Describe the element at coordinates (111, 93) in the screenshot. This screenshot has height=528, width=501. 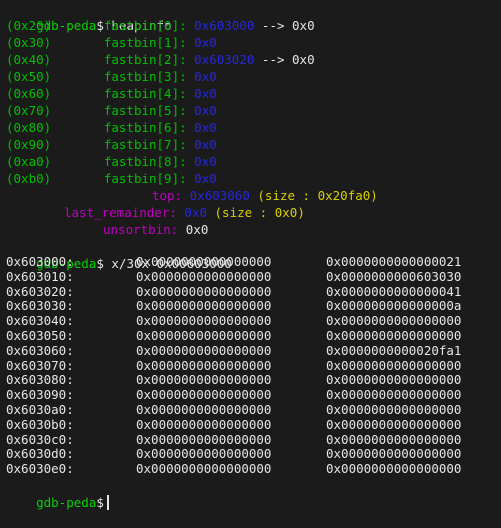
I see `fastbin-row: (0x60) fastbin[4]: 0x0` at that location.